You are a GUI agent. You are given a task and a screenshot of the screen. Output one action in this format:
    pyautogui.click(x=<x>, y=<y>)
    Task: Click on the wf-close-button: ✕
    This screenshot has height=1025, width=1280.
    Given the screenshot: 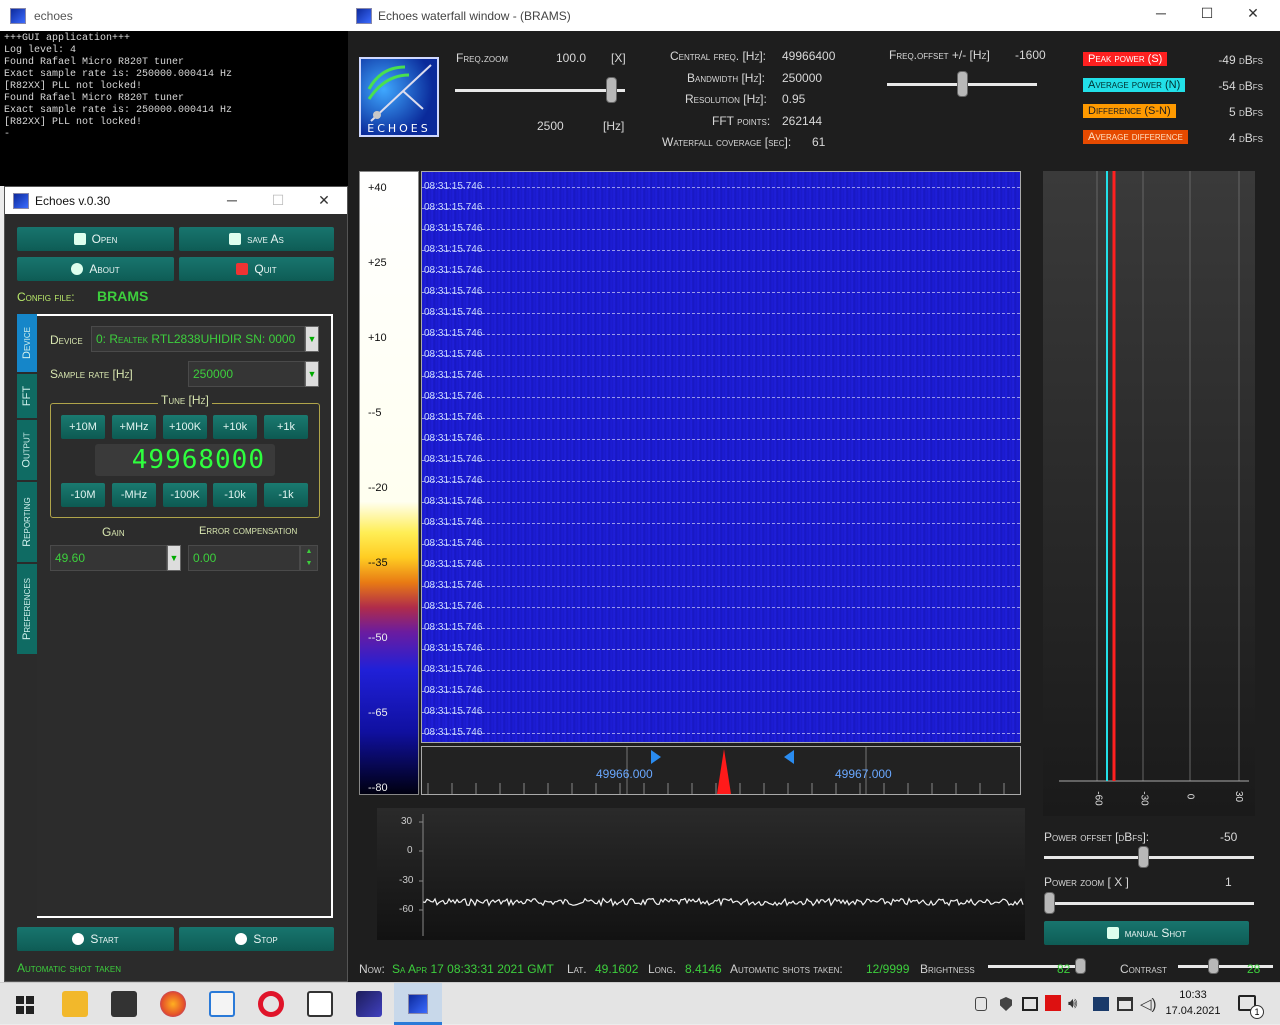 What is the action you would take?
    pyautogui.click(x=1253, y=13)
    